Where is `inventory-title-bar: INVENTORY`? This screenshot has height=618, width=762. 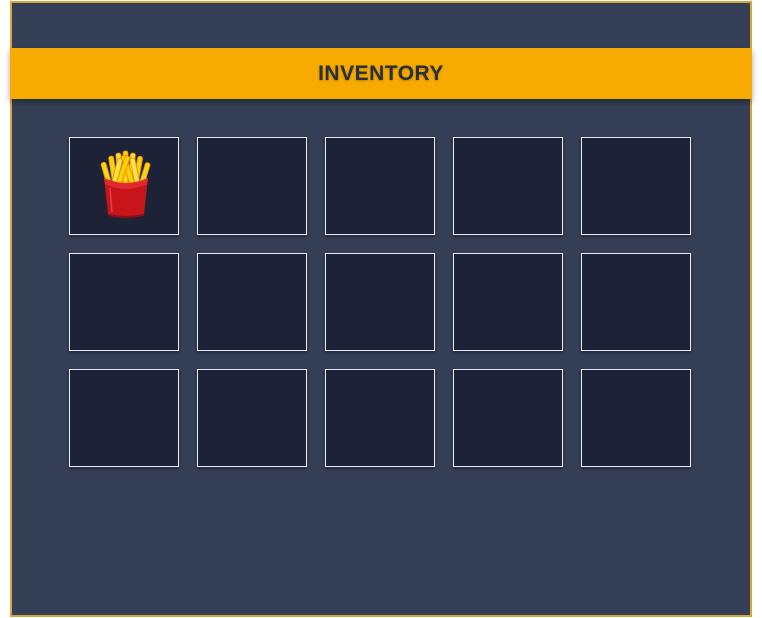 inventory-title-bar: INVENTORY is located at coordinates (381, 73).